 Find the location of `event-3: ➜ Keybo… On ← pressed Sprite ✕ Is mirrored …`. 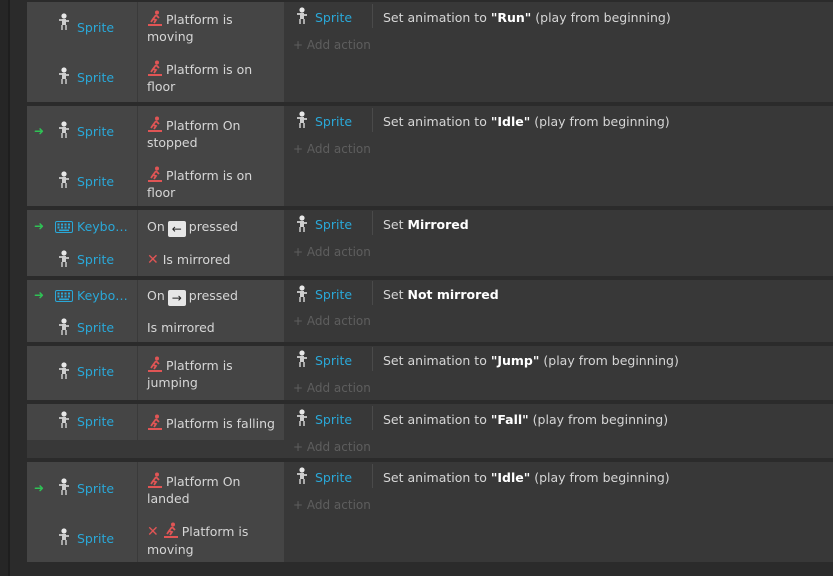

event-3: ➜ Keybo… On ← pressed Sprite ✕ Is mirrored … is located at coordinates (430, 243).